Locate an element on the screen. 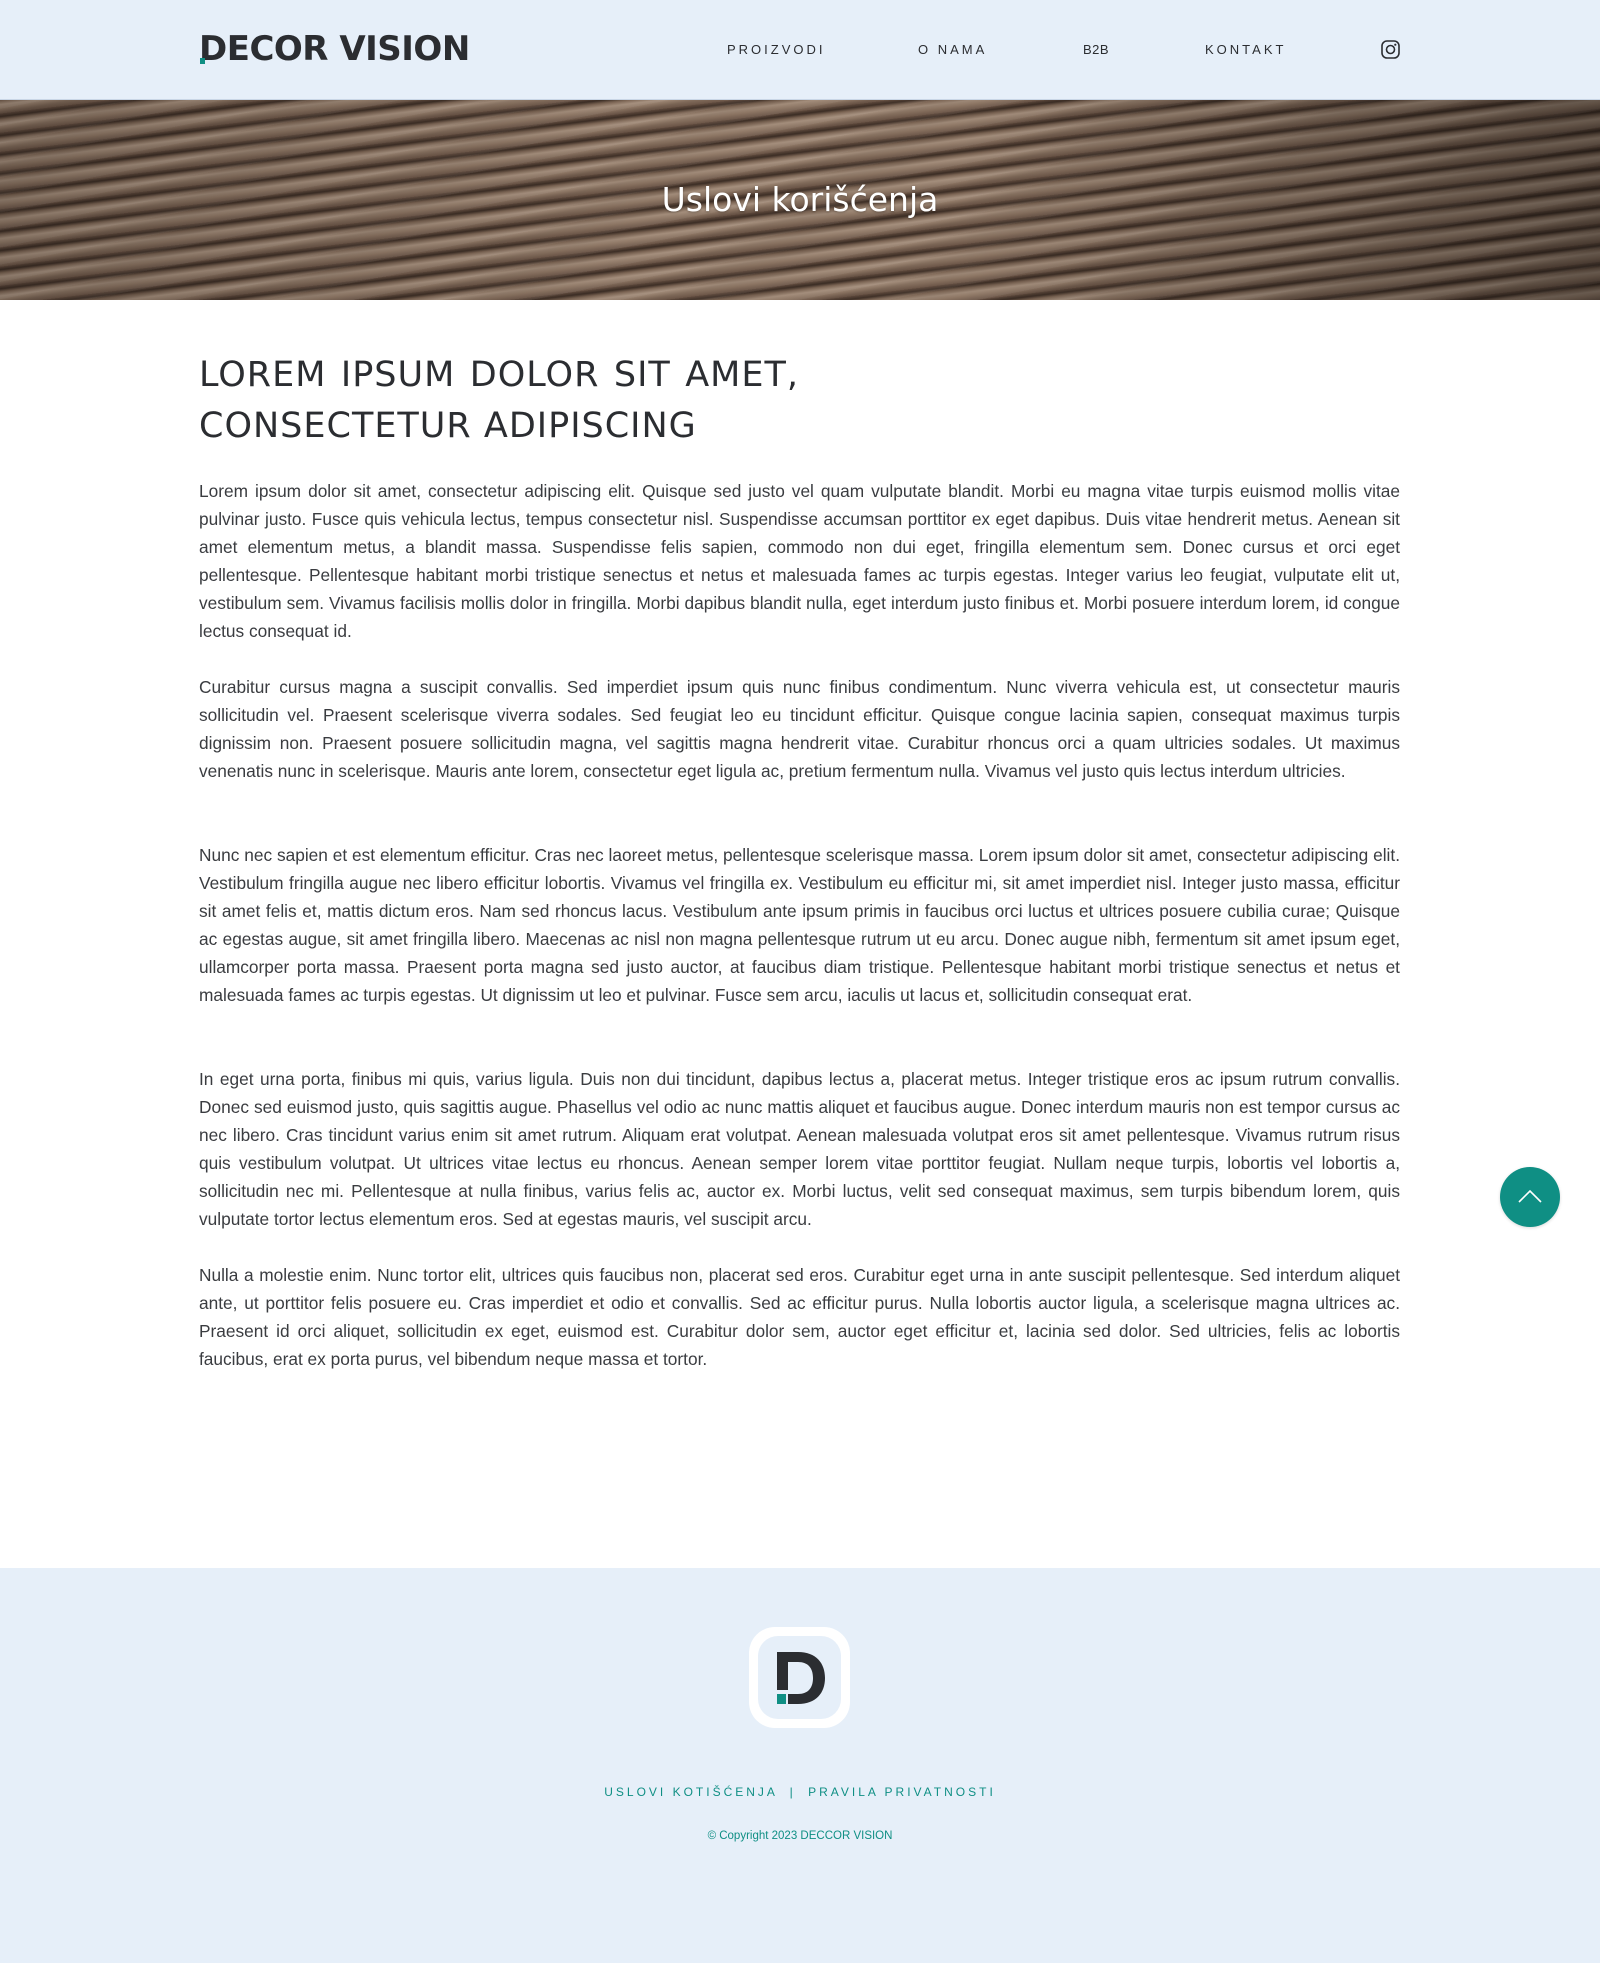  nav-item-kontakt: KONTAKT is located at coordinates (1245, 50).